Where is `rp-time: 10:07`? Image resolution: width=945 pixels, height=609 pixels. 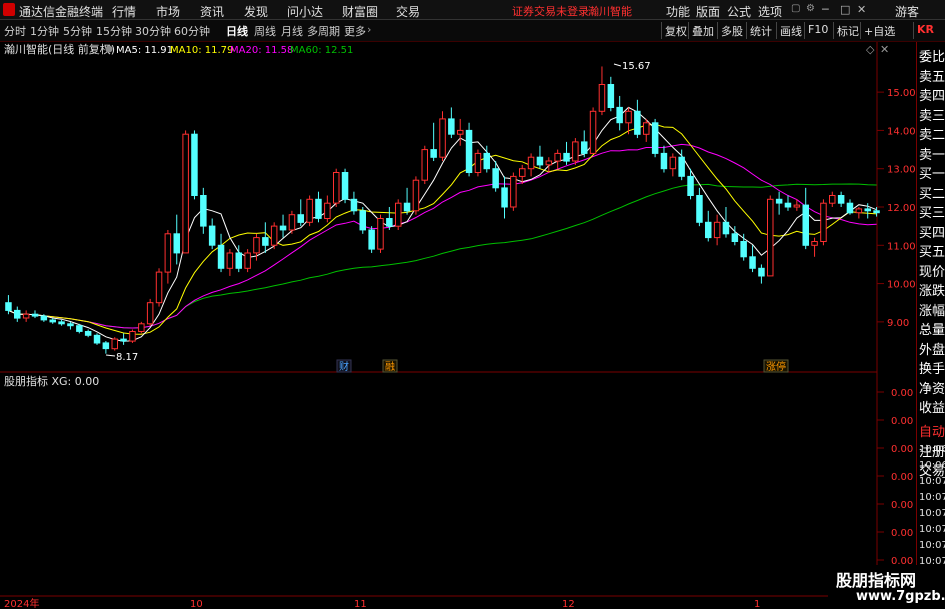 rp-time: 10:07 is located at coordinates (932, 513).